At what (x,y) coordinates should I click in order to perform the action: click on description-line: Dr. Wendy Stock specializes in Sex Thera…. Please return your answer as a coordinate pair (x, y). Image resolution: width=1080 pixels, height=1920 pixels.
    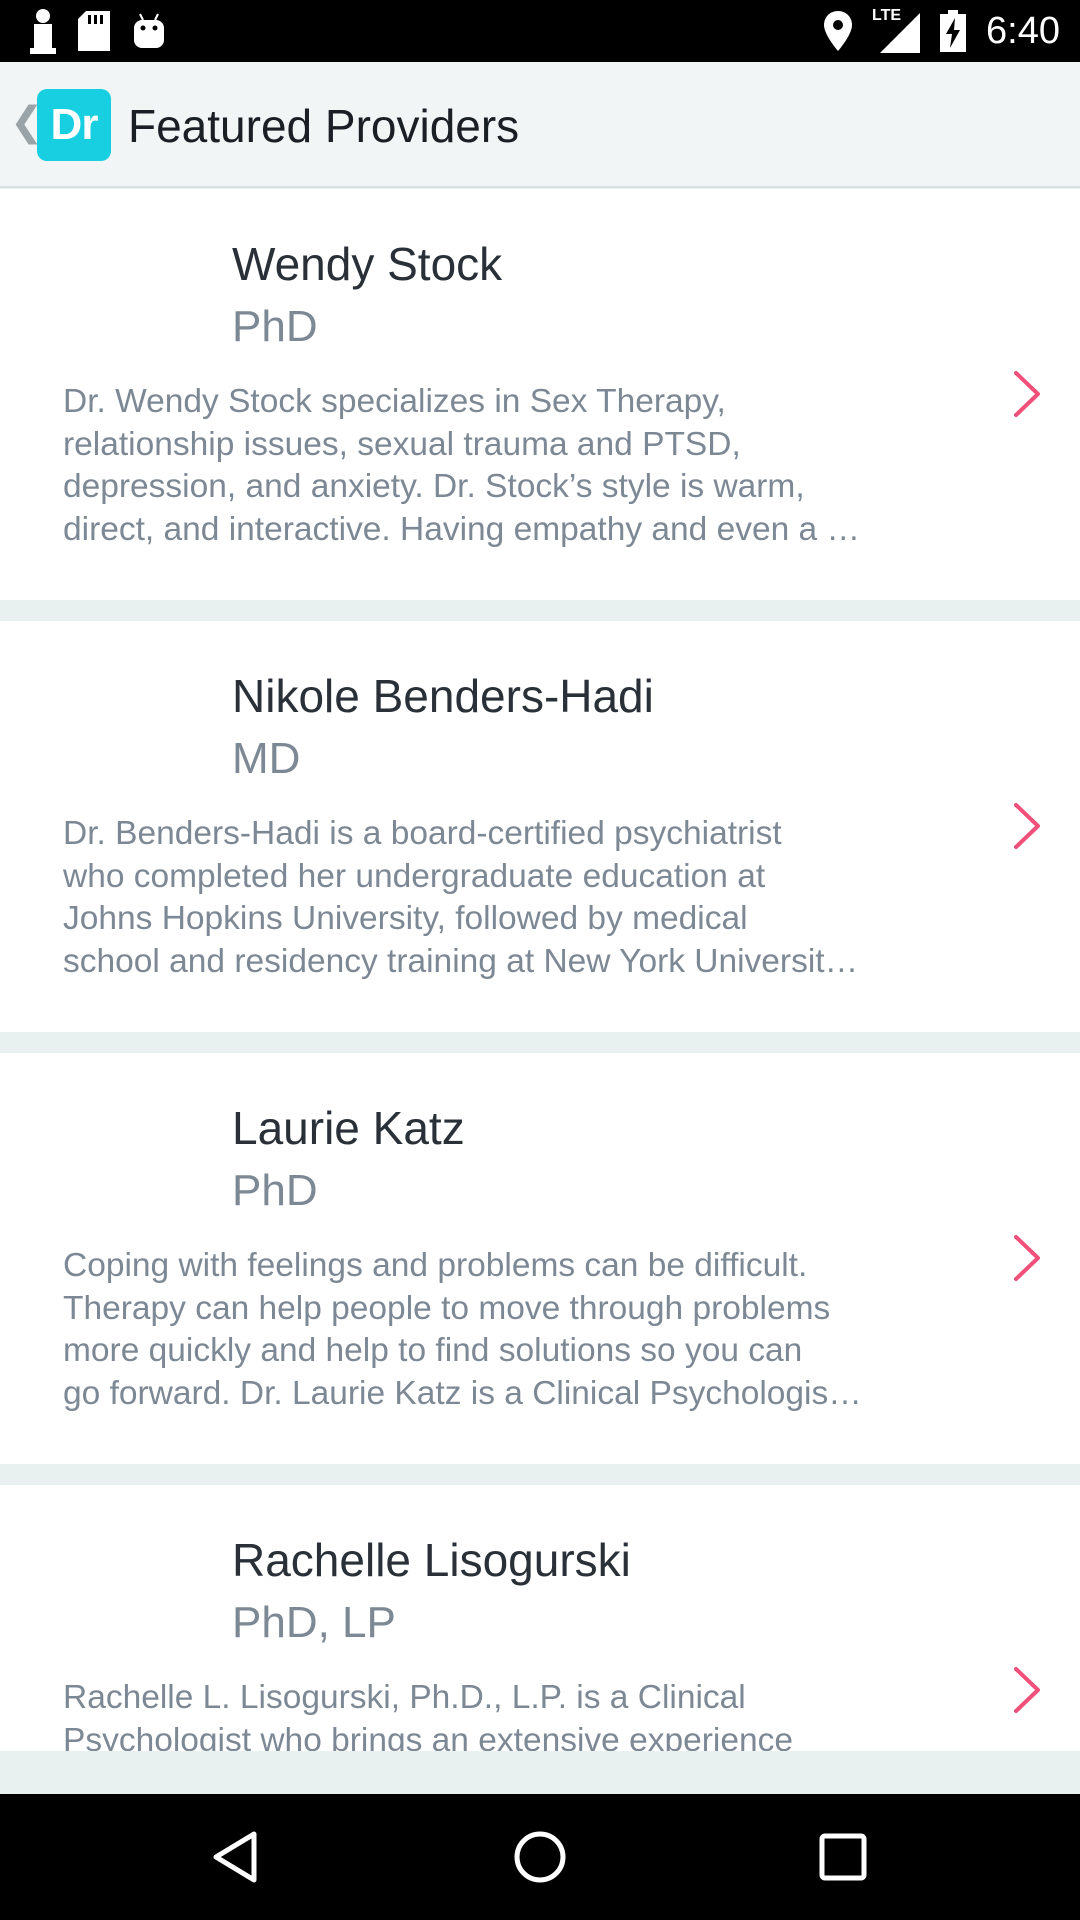
    Looking at the image, I should click on (394, 401).